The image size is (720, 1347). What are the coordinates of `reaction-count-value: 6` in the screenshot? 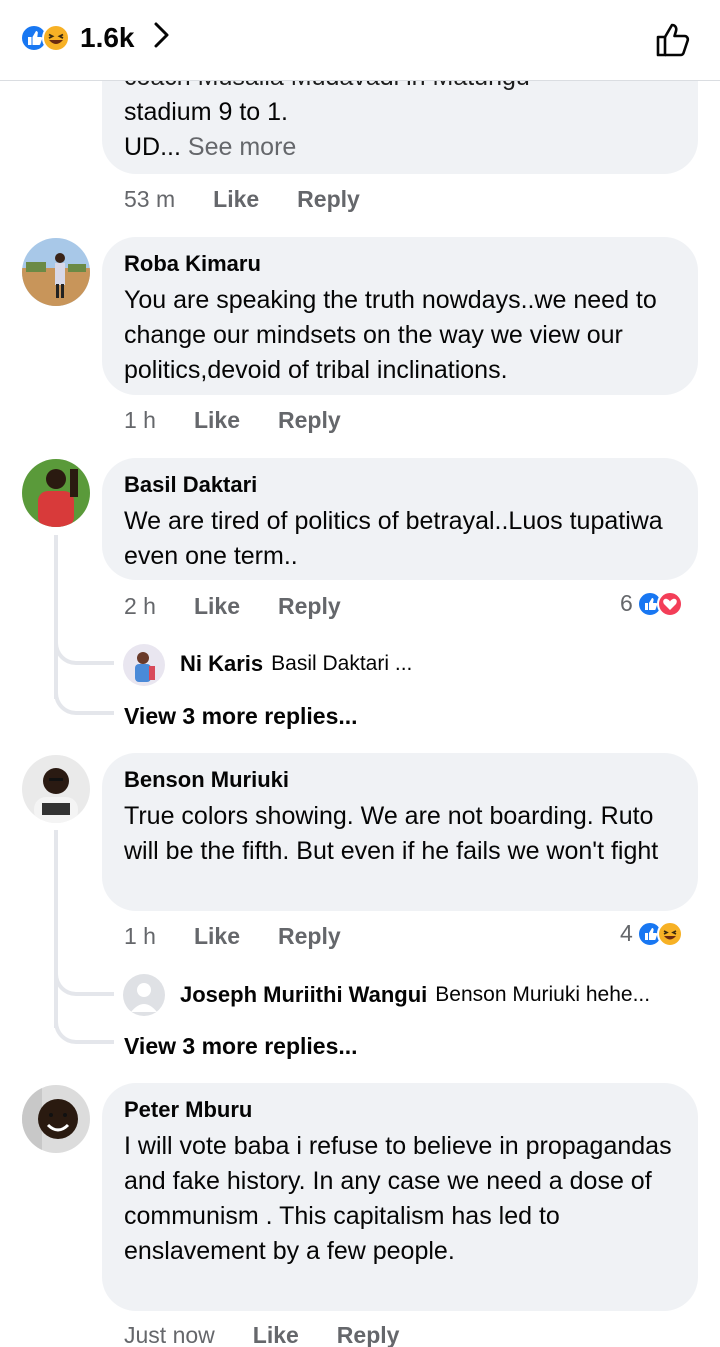 It's located at (626, 603).